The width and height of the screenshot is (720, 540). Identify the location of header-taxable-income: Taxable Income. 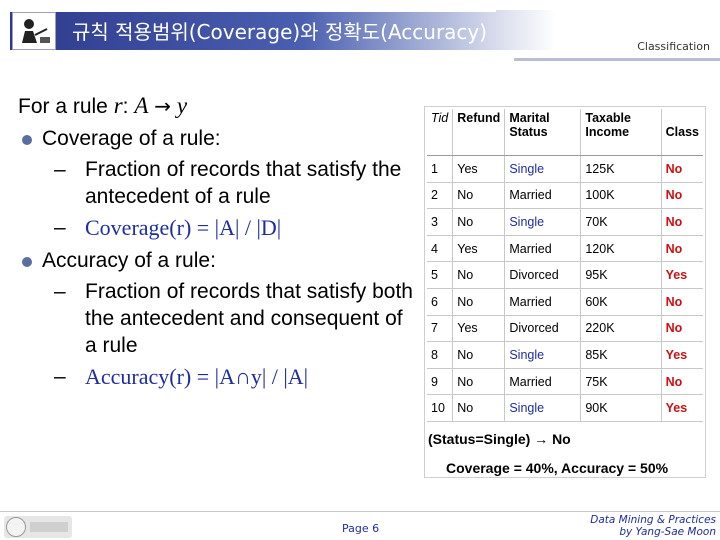
(621, 132).